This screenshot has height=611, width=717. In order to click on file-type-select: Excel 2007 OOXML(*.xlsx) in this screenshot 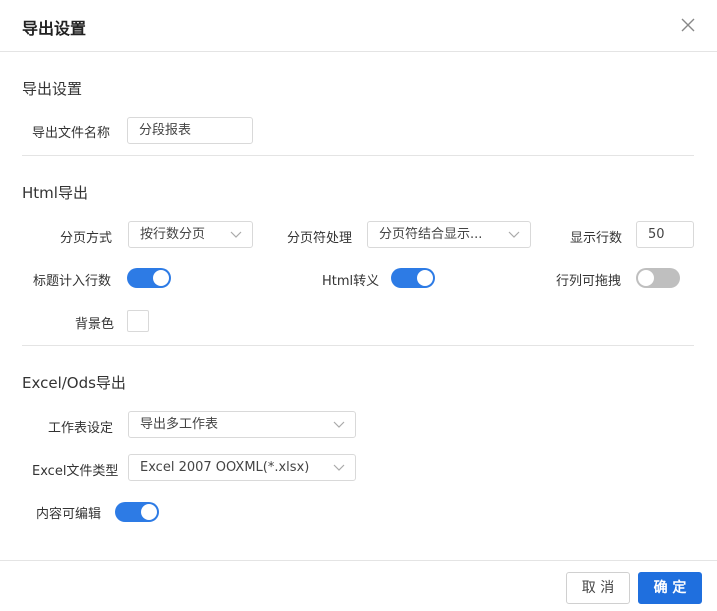, I will do `click(242, 467)`.